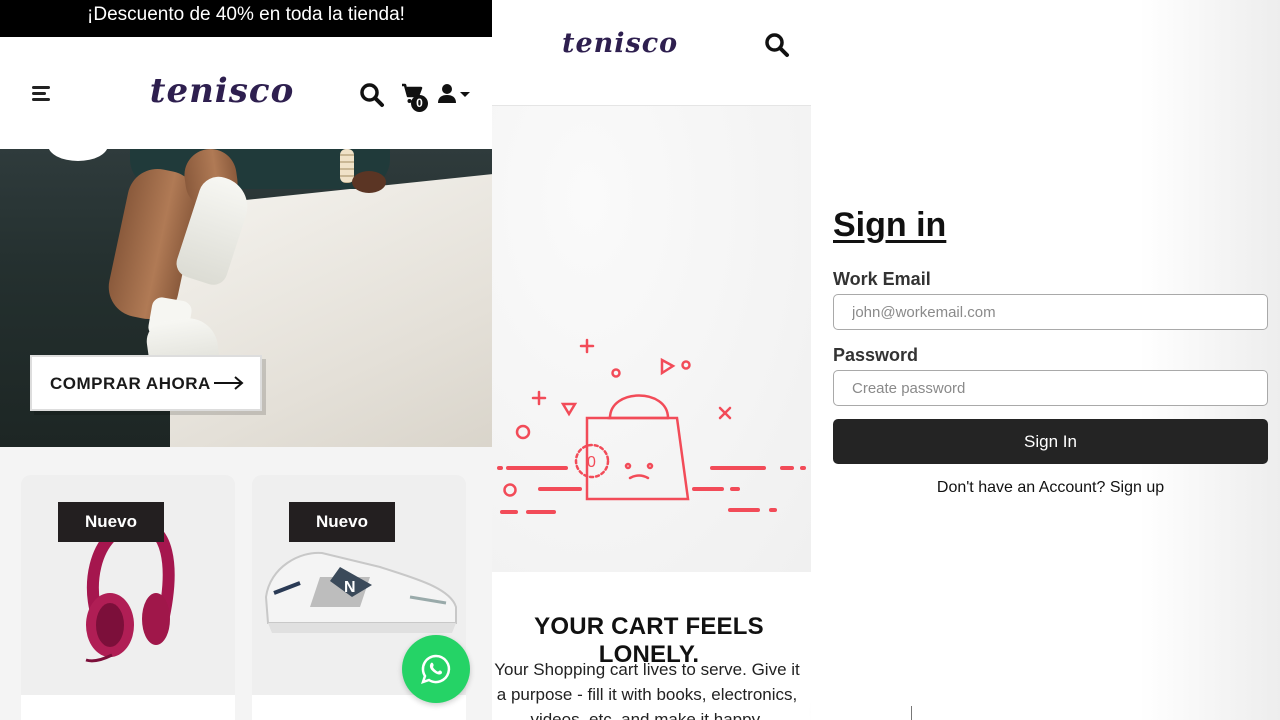 The height and width of the screenshot is (720, 1280). What do you see at coordinates (876, 355) in the screenshot?
I see `password-label: Password` at bounding box center [876, 355].